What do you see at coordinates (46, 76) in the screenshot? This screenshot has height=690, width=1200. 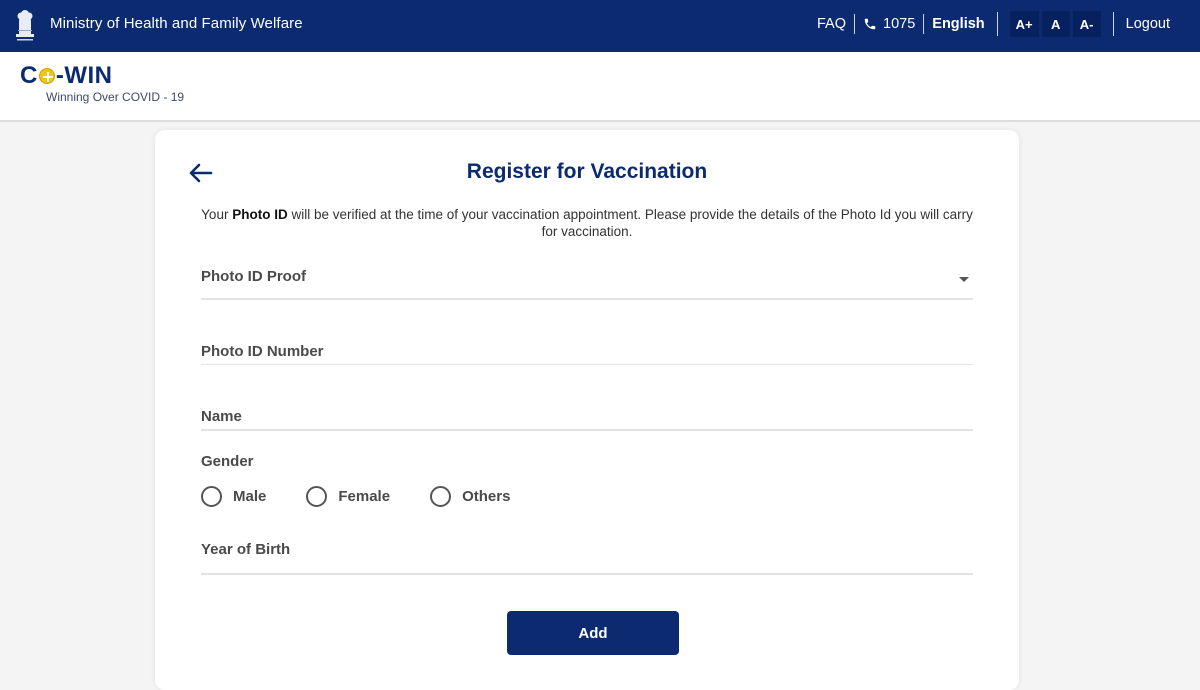 I see `plus-circle-icon` at bounding box center [46, 76].